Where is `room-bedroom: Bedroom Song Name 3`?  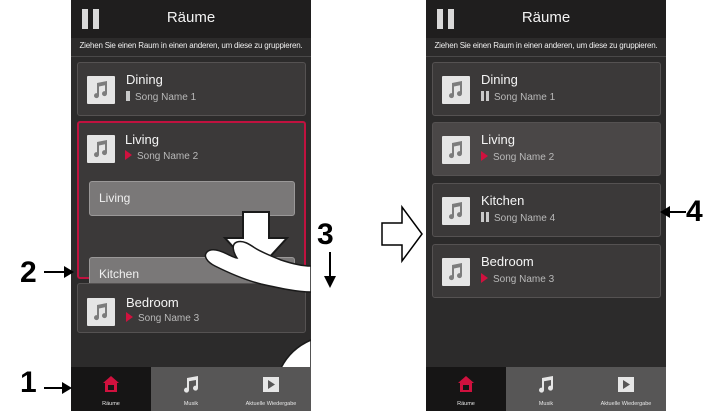 room-bedroom: Bedroom Song Name 3 is located at coordinates (546, 271).